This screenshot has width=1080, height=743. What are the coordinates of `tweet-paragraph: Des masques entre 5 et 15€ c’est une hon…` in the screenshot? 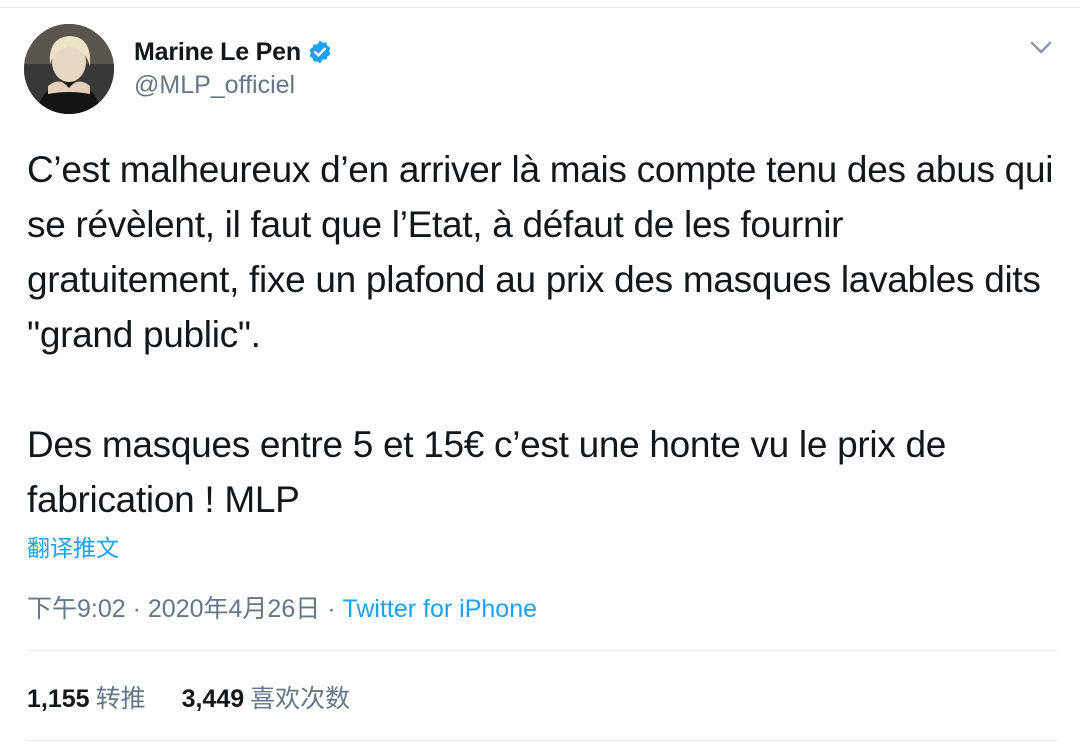 It's located at (487, 472).